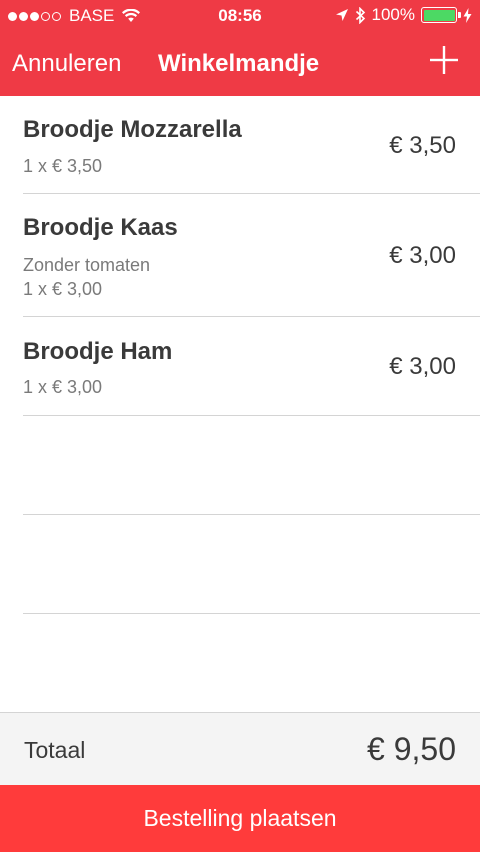 The image size is (480, 852). I want to click on battery-level, so click(439, 15).